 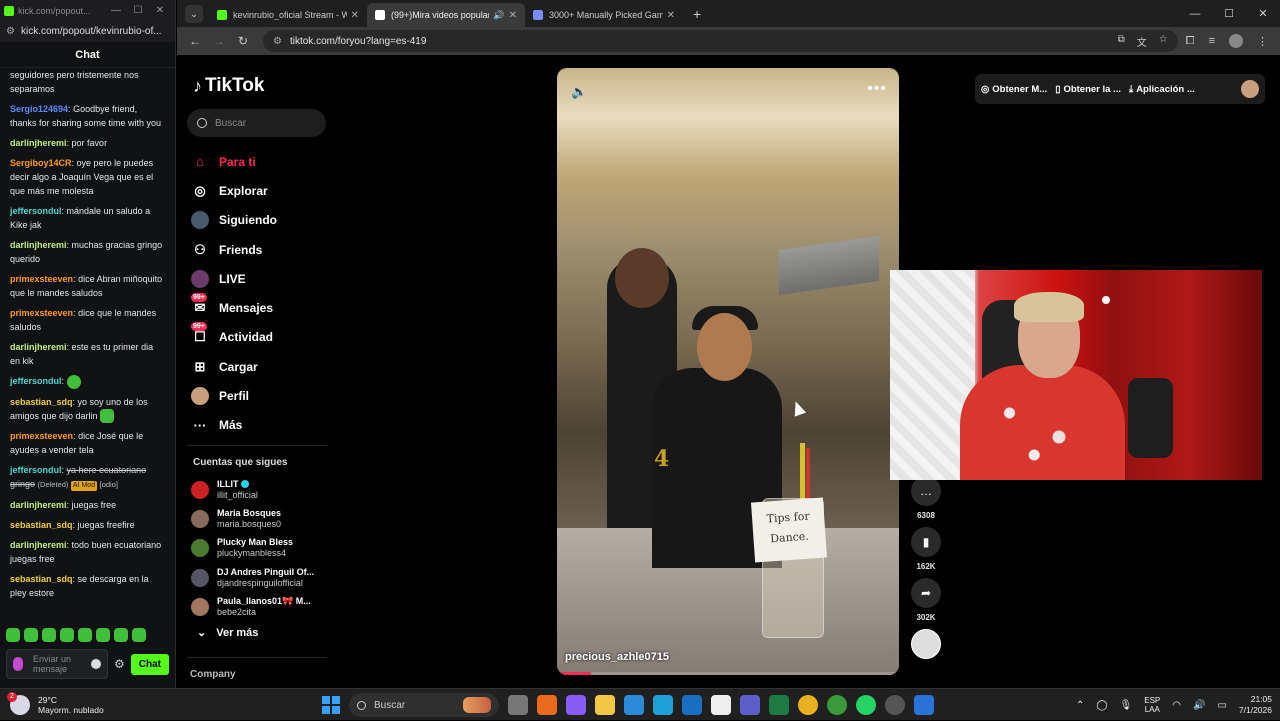 I want to click on chat-username: Sergio124694, so click(x=39, y=109).